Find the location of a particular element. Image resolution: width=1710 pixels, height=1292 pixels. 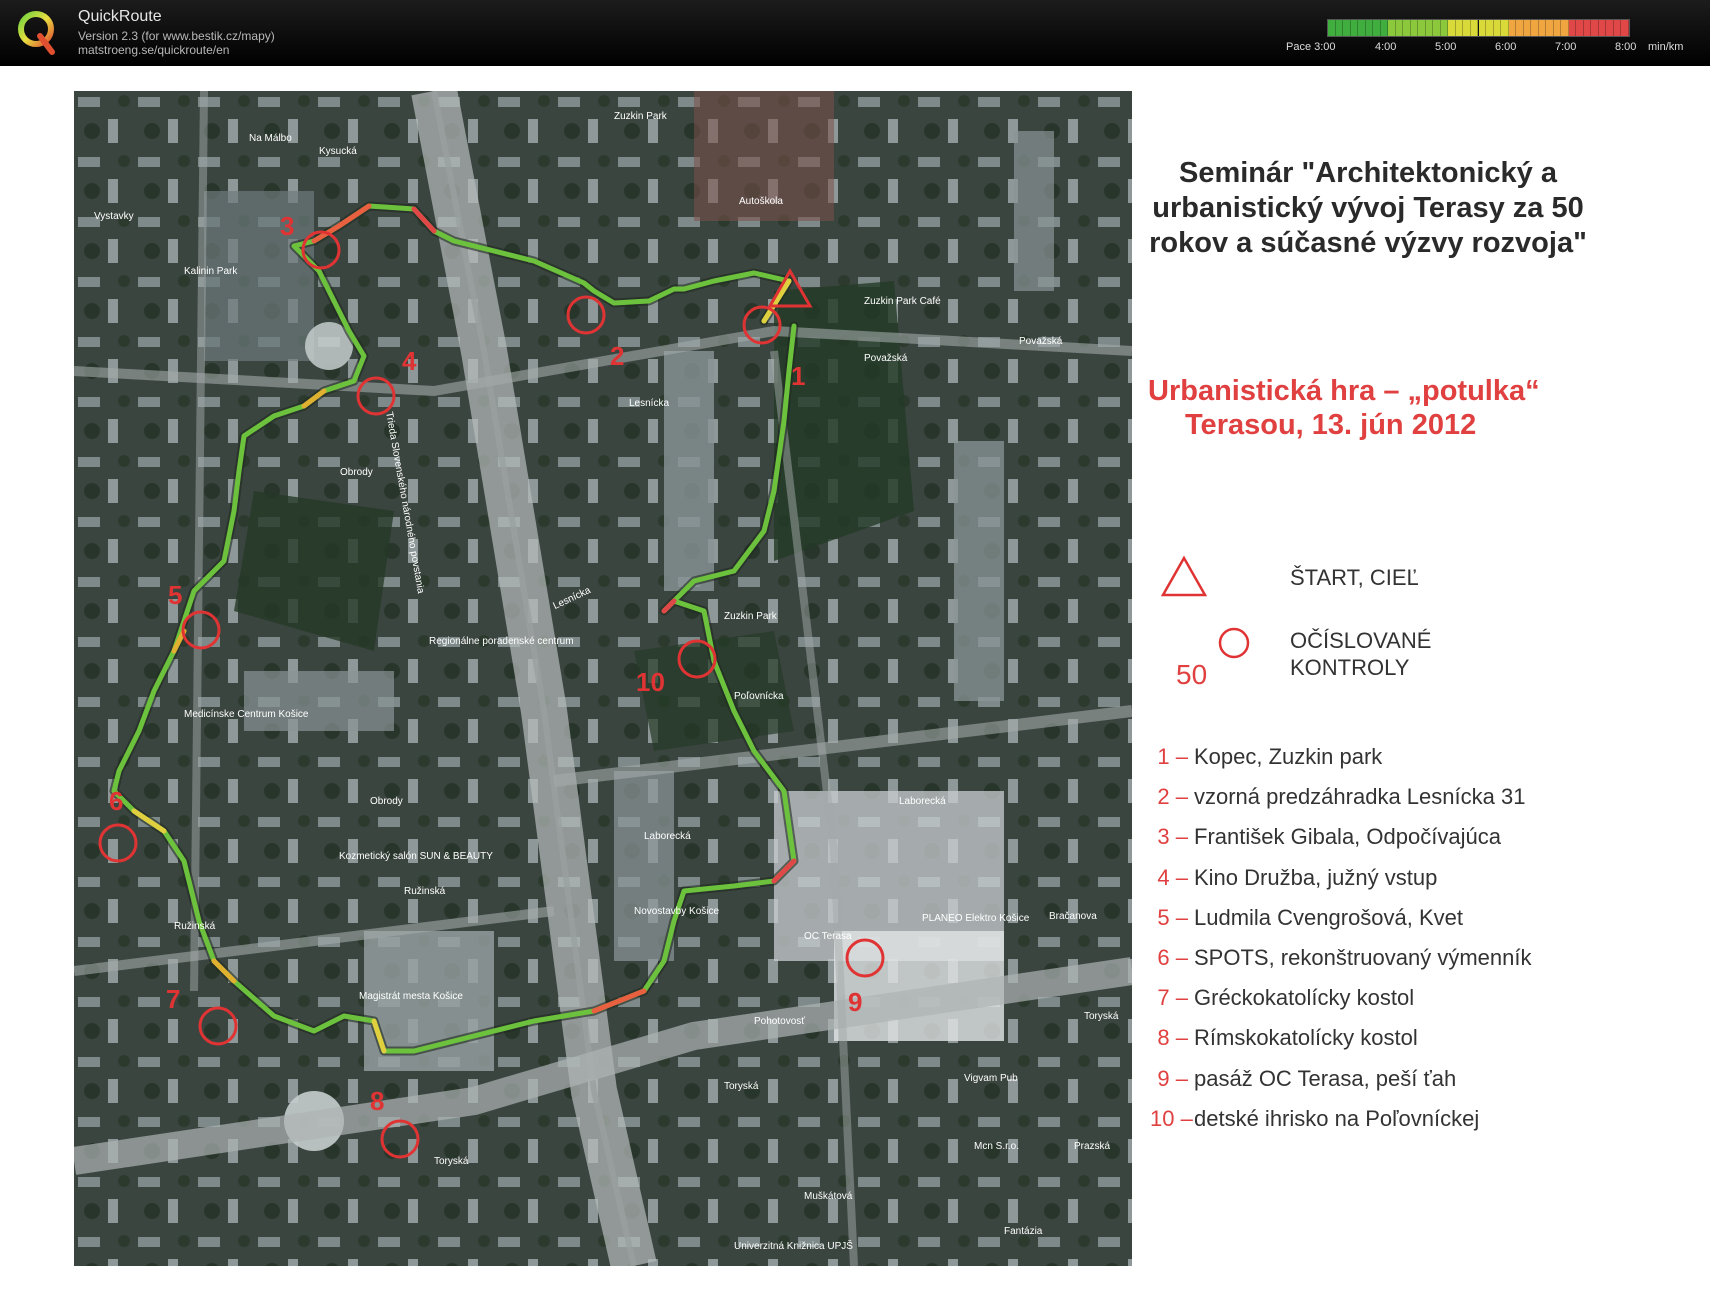

street-label: Mcn S.r.o. is located at coordinates (997, 1146).